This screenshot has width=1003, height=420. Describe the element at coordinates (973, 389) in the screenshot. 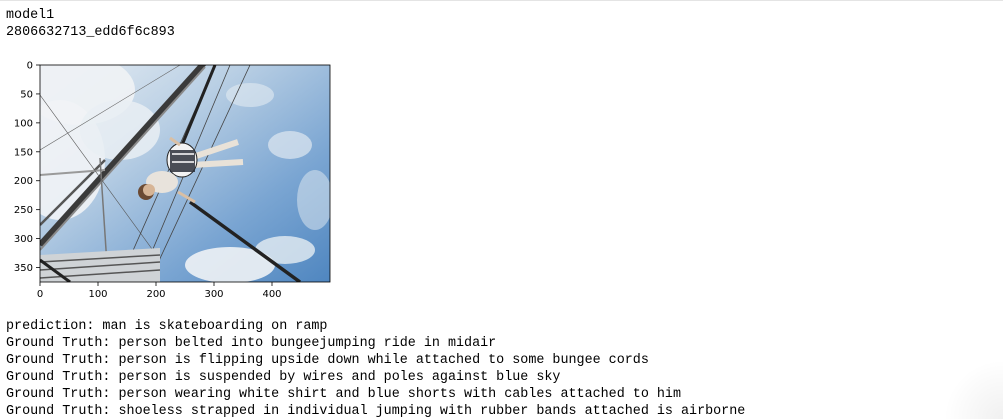

I see `corner-shadow` at that location.